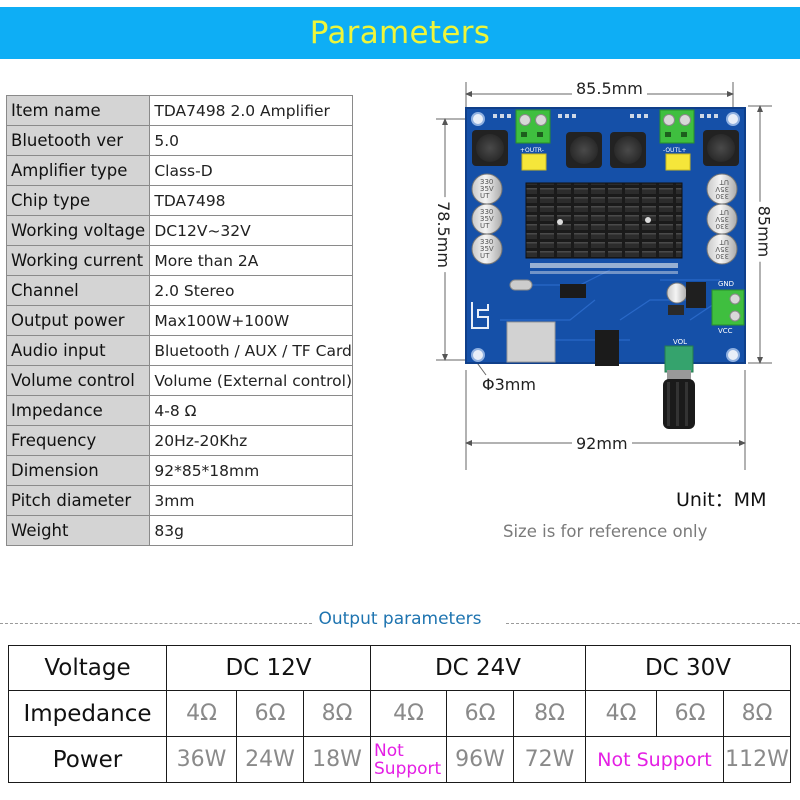 The width and height of the screenshot is (800, 800). Describe the element at coordinates (443, 234) in the screenshot. I see `dimension-height-left: 78.5mm` at that location.